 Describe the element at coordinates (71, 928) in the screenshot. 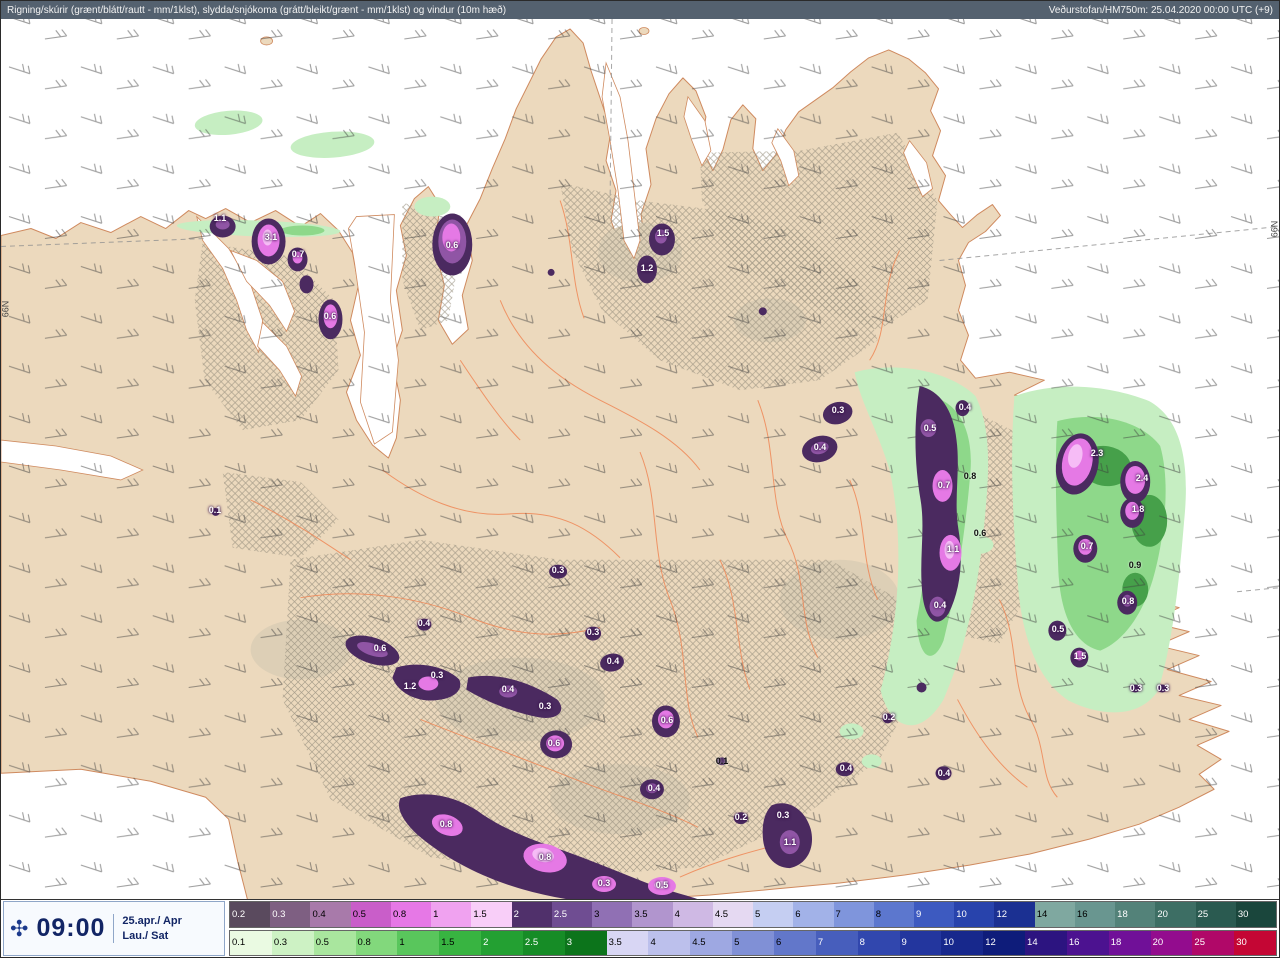

I see `forecast-time: 09:00` at that location.